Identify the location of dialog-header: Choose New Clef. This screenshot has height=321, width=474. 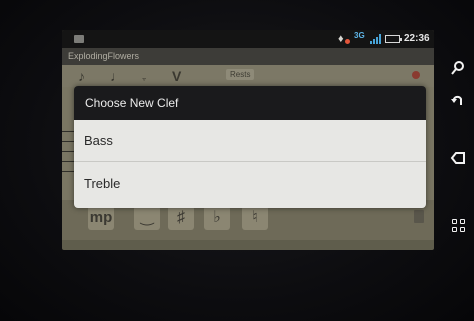
(250, 103).